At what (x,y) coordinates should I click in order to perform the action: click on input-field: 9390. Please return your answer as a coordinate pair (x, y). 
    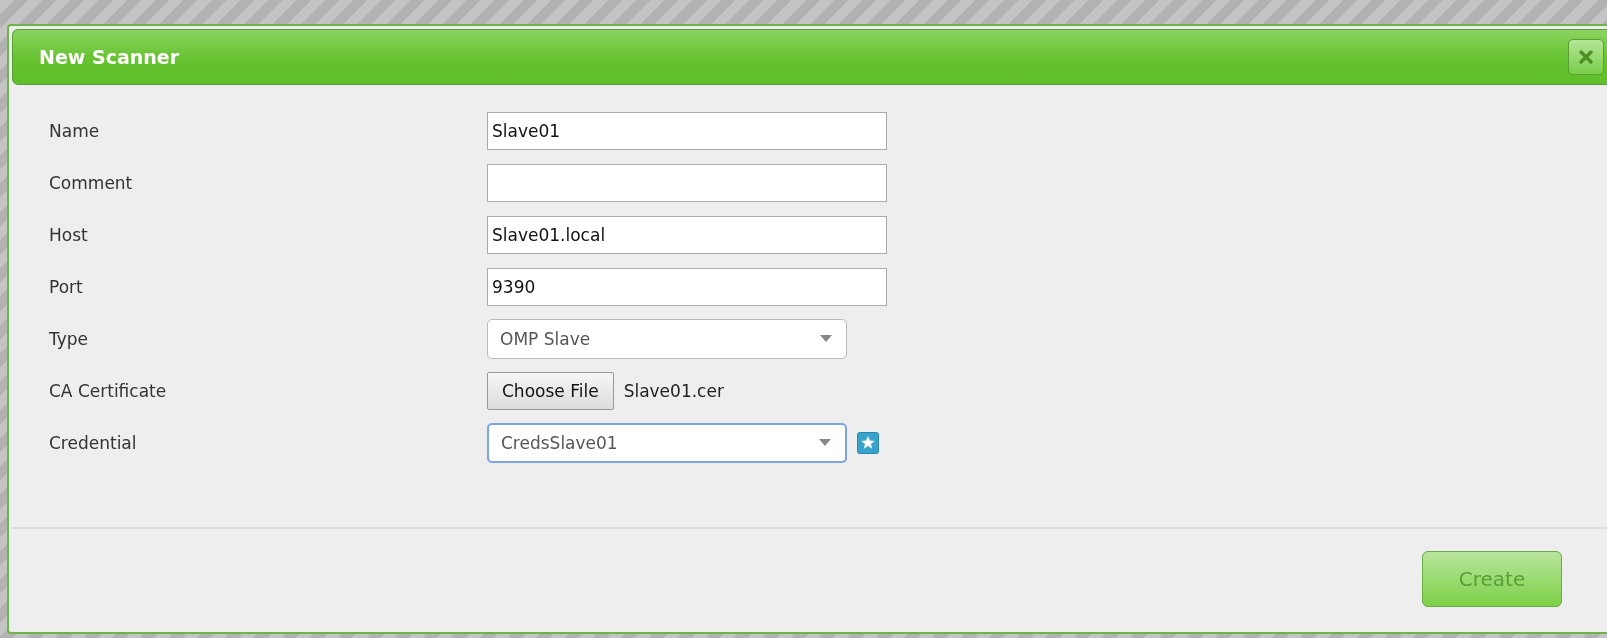
    Looking at the image, I should click on (687, 287).